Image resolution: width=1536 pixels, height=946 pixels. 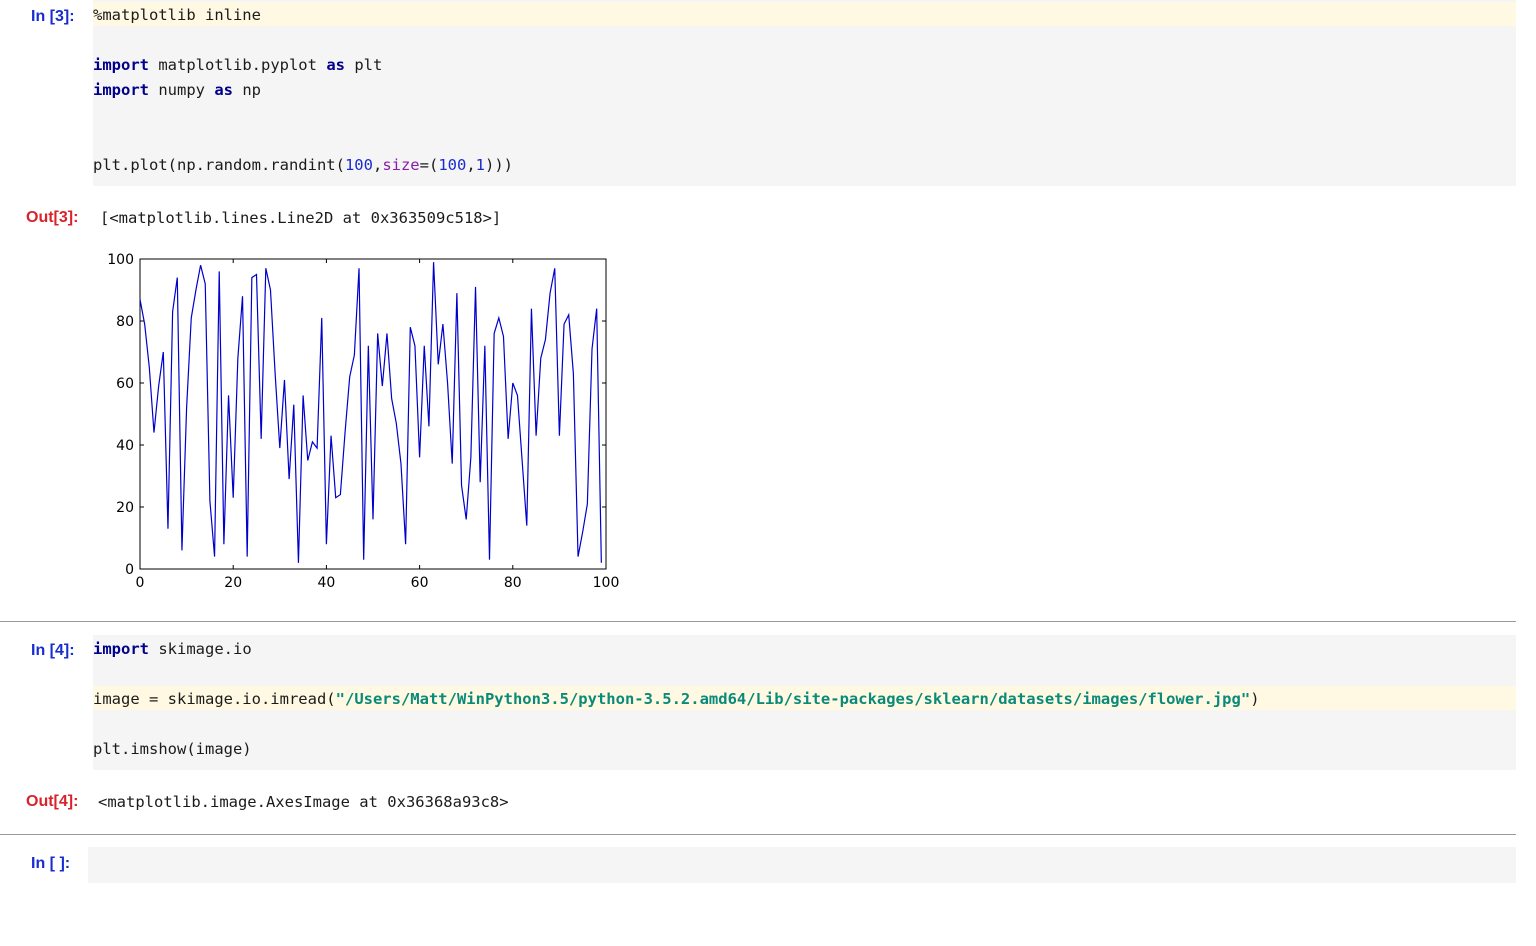 I want to click on cell-3-in-prompt: In [3]:, so click(x=53, y=16).